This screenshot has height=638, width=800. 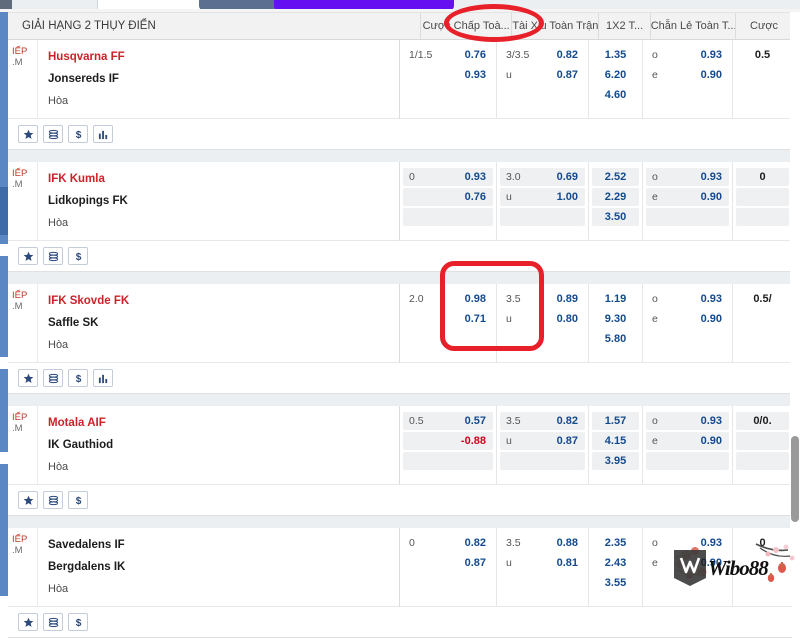 I want to click on vertical-scrollbar, so click(x=795, y=304).